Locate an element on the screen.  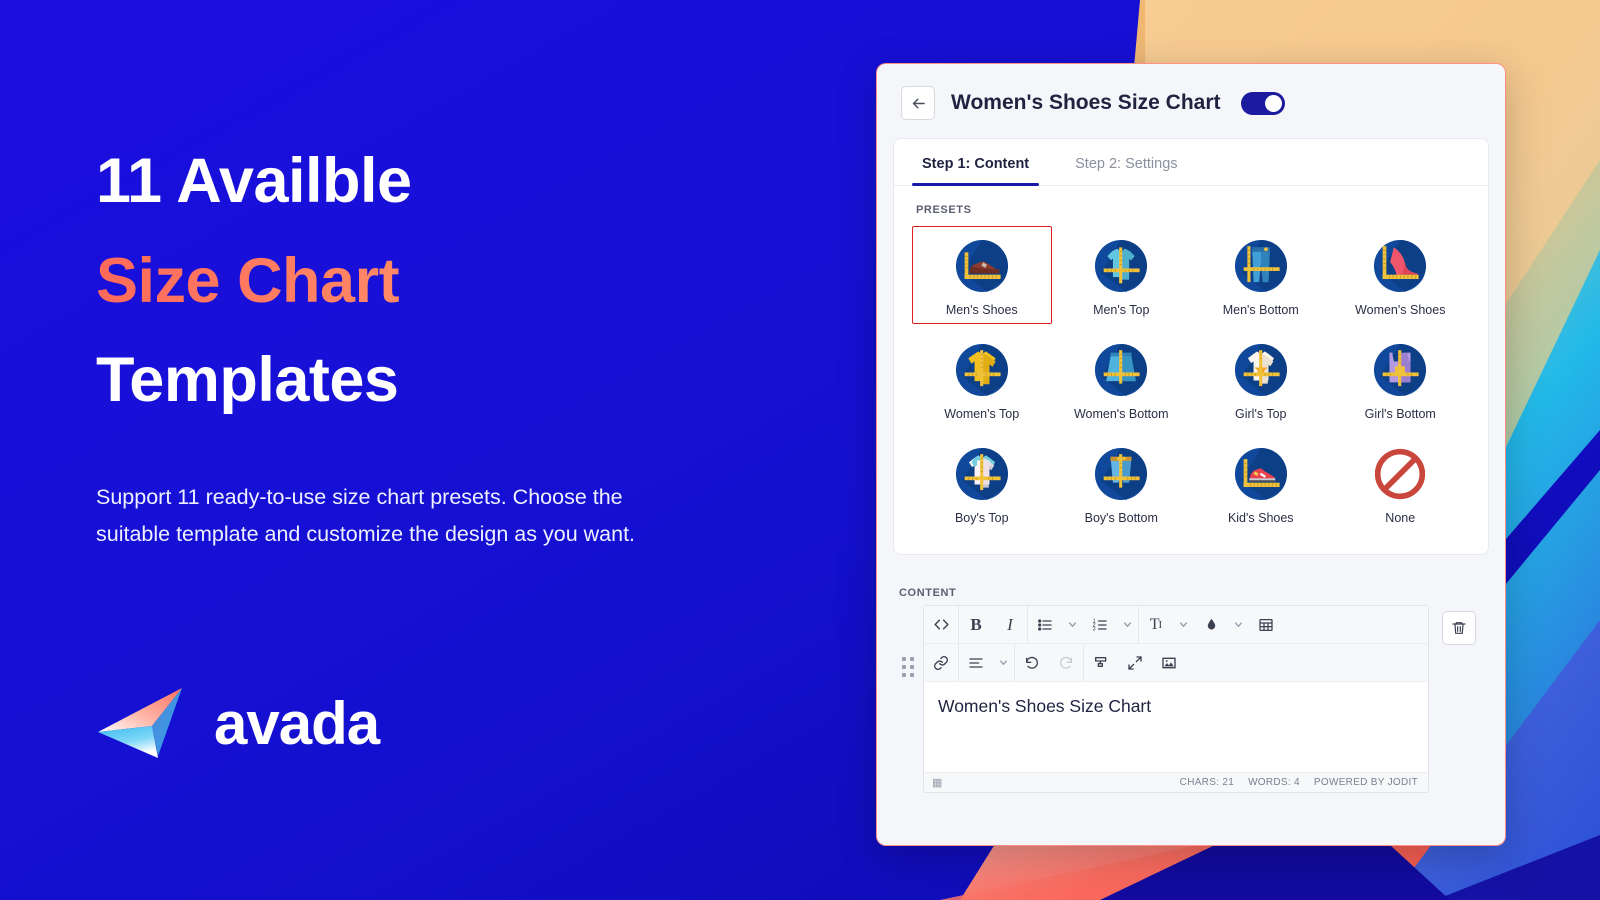
preset-womens-bottom: Women's Bottom is located at coordinates (1122, 379).